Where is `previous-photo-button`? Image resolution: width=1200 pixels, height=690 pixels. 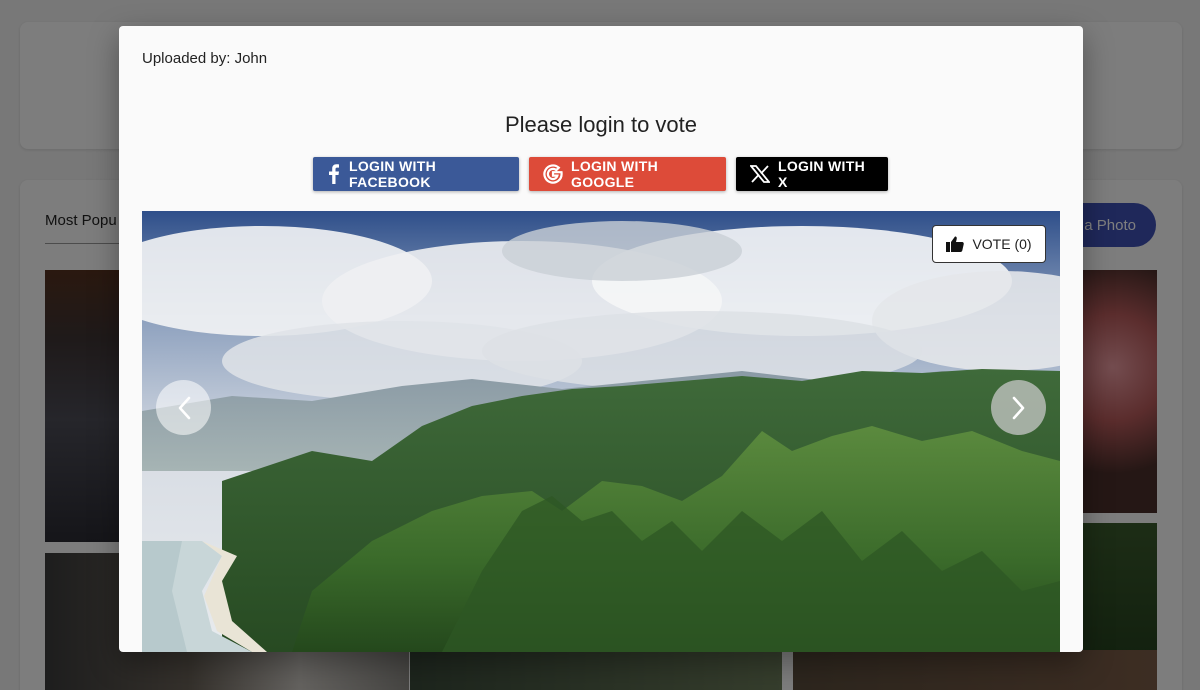 previous-photo-button is located at coordinates (183, 407).